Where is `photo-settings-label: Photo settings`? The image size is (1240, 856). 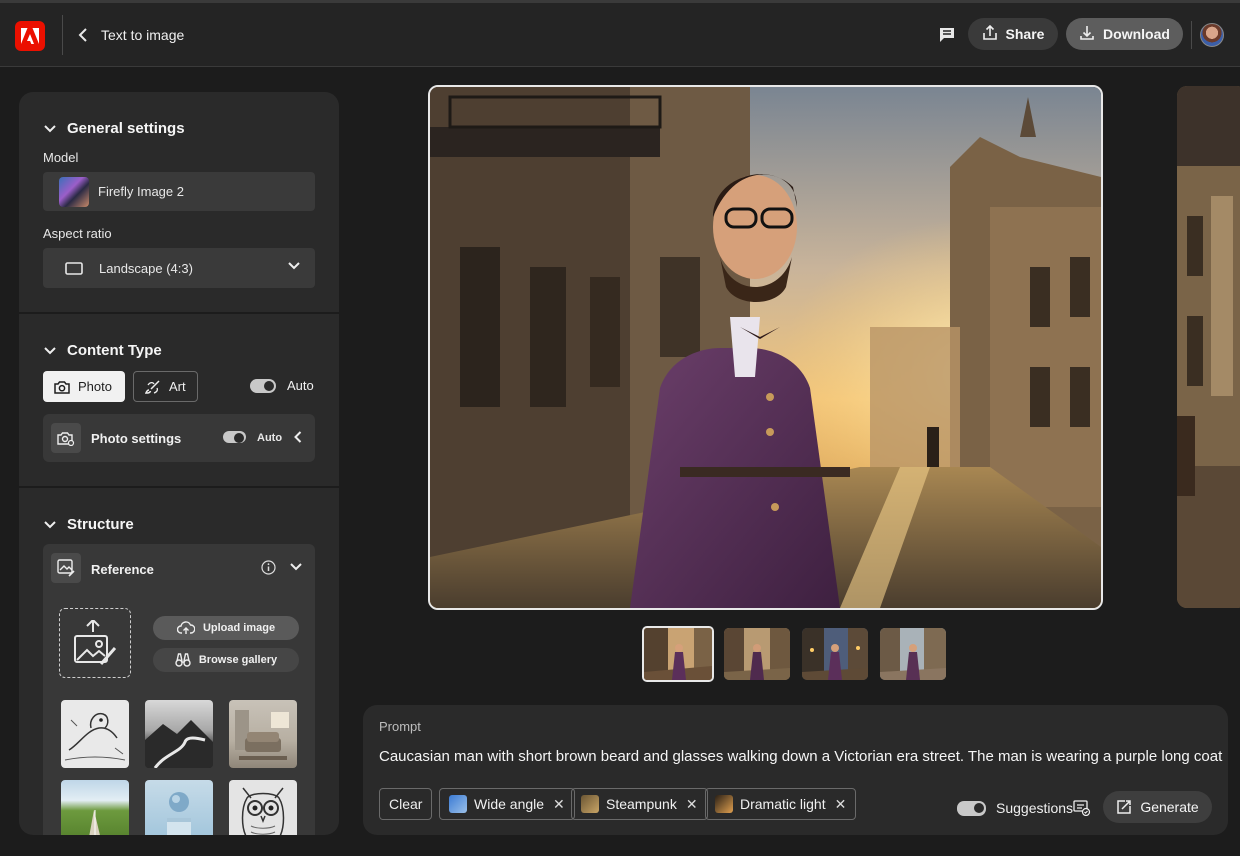
photo-settings-label: Photo settings is located at coordinates (136, 438).